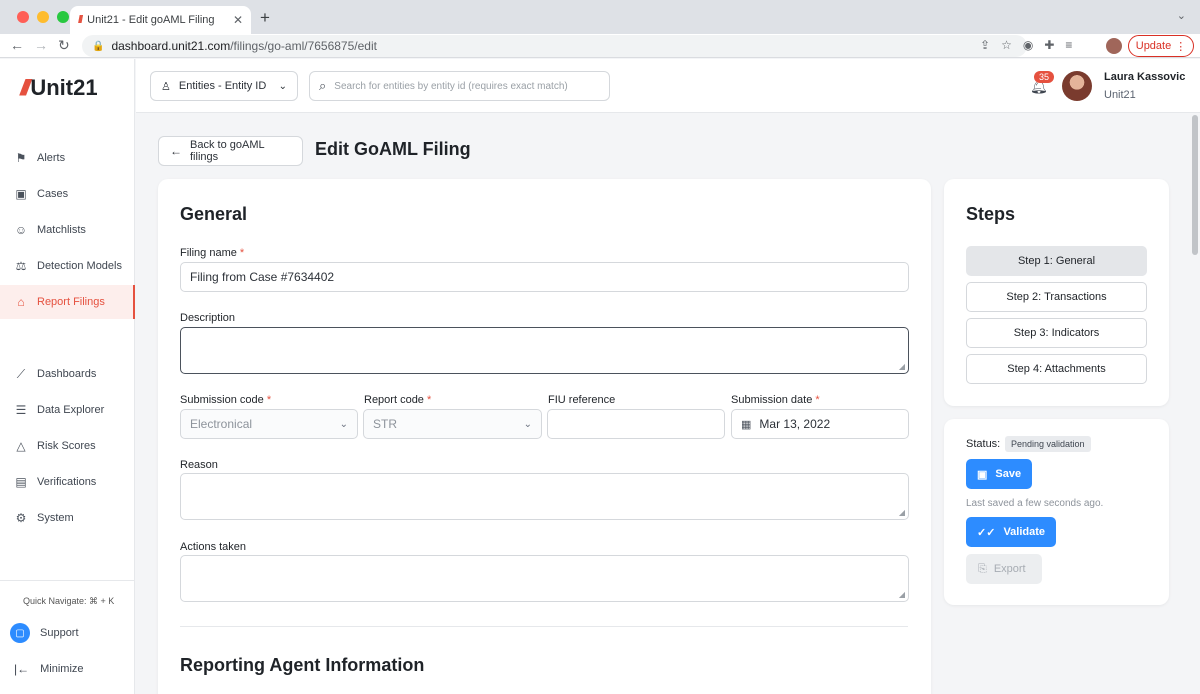 Image resolution: width=1200 pixels, height=694 pixels. I want to click on user-avatar, so click(1077, 86).